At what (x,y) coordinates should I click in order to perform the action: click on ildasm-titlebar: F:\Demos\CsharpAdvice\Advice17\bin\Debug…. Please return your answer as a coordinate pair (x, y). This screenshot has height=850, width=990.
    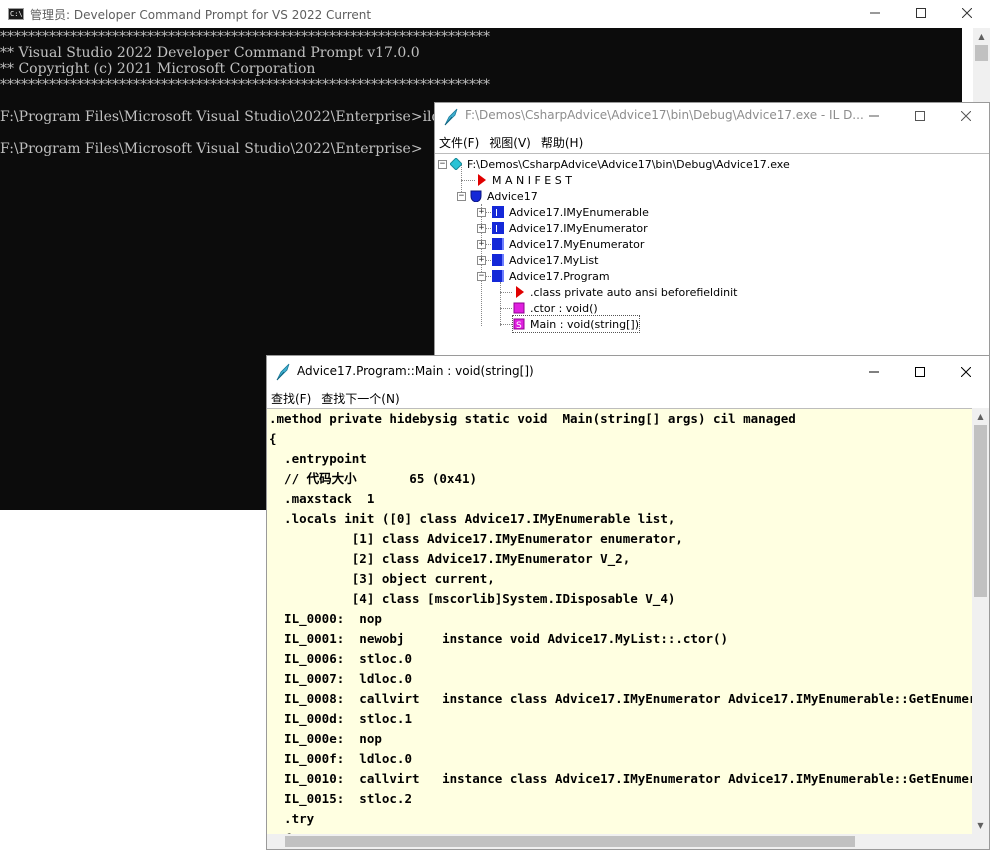
    Looking at the image, I should click on (712, 116).